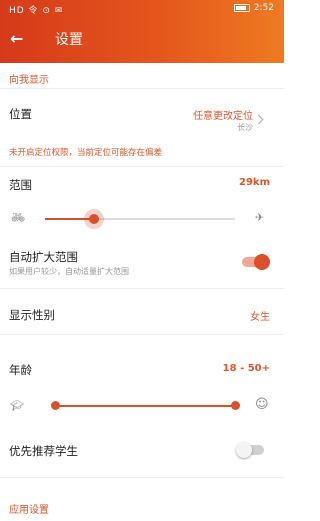 The width and height of the screenshot is (320, 521). What do you see at coordinates (20, 114) in the screenshot?
I see `location-label: 位置` at bounding box center [20, 114].